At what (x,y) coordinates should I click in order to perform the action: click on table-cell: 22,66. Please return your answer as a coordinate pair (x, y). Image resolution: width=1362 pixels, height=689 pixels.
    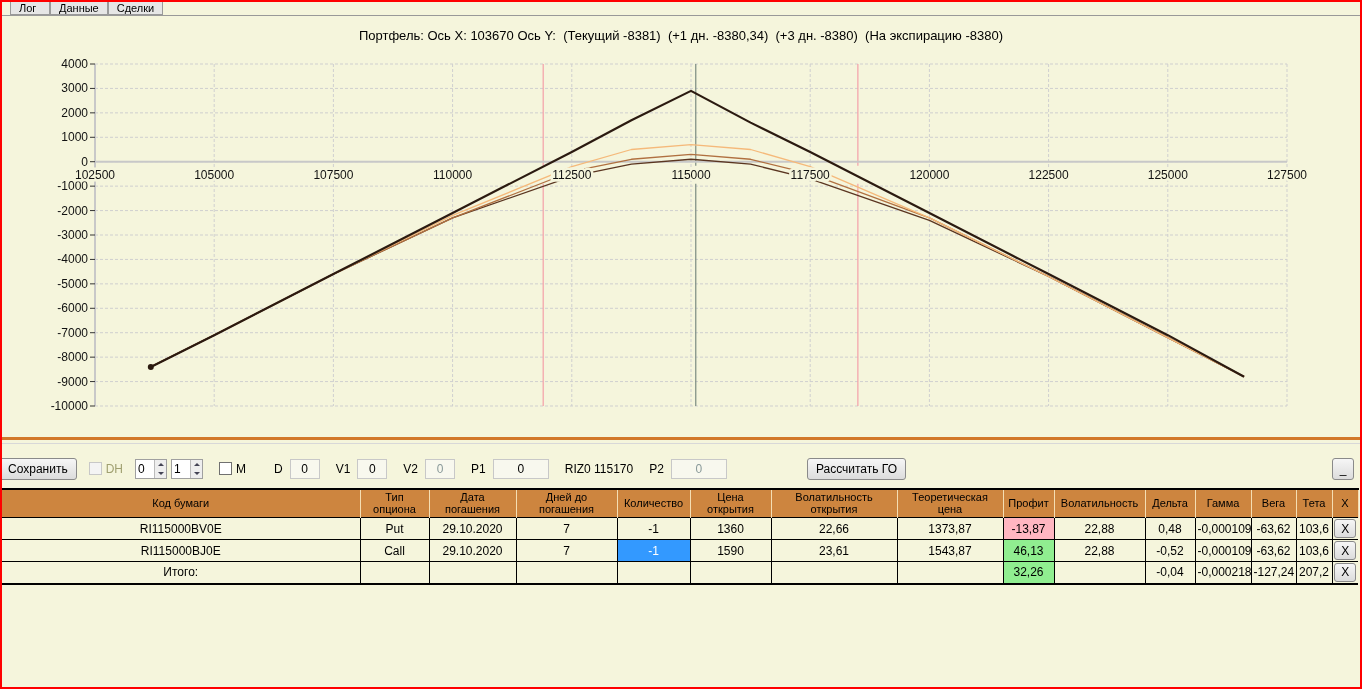
    Looking at the image, I should click on (834, 528).